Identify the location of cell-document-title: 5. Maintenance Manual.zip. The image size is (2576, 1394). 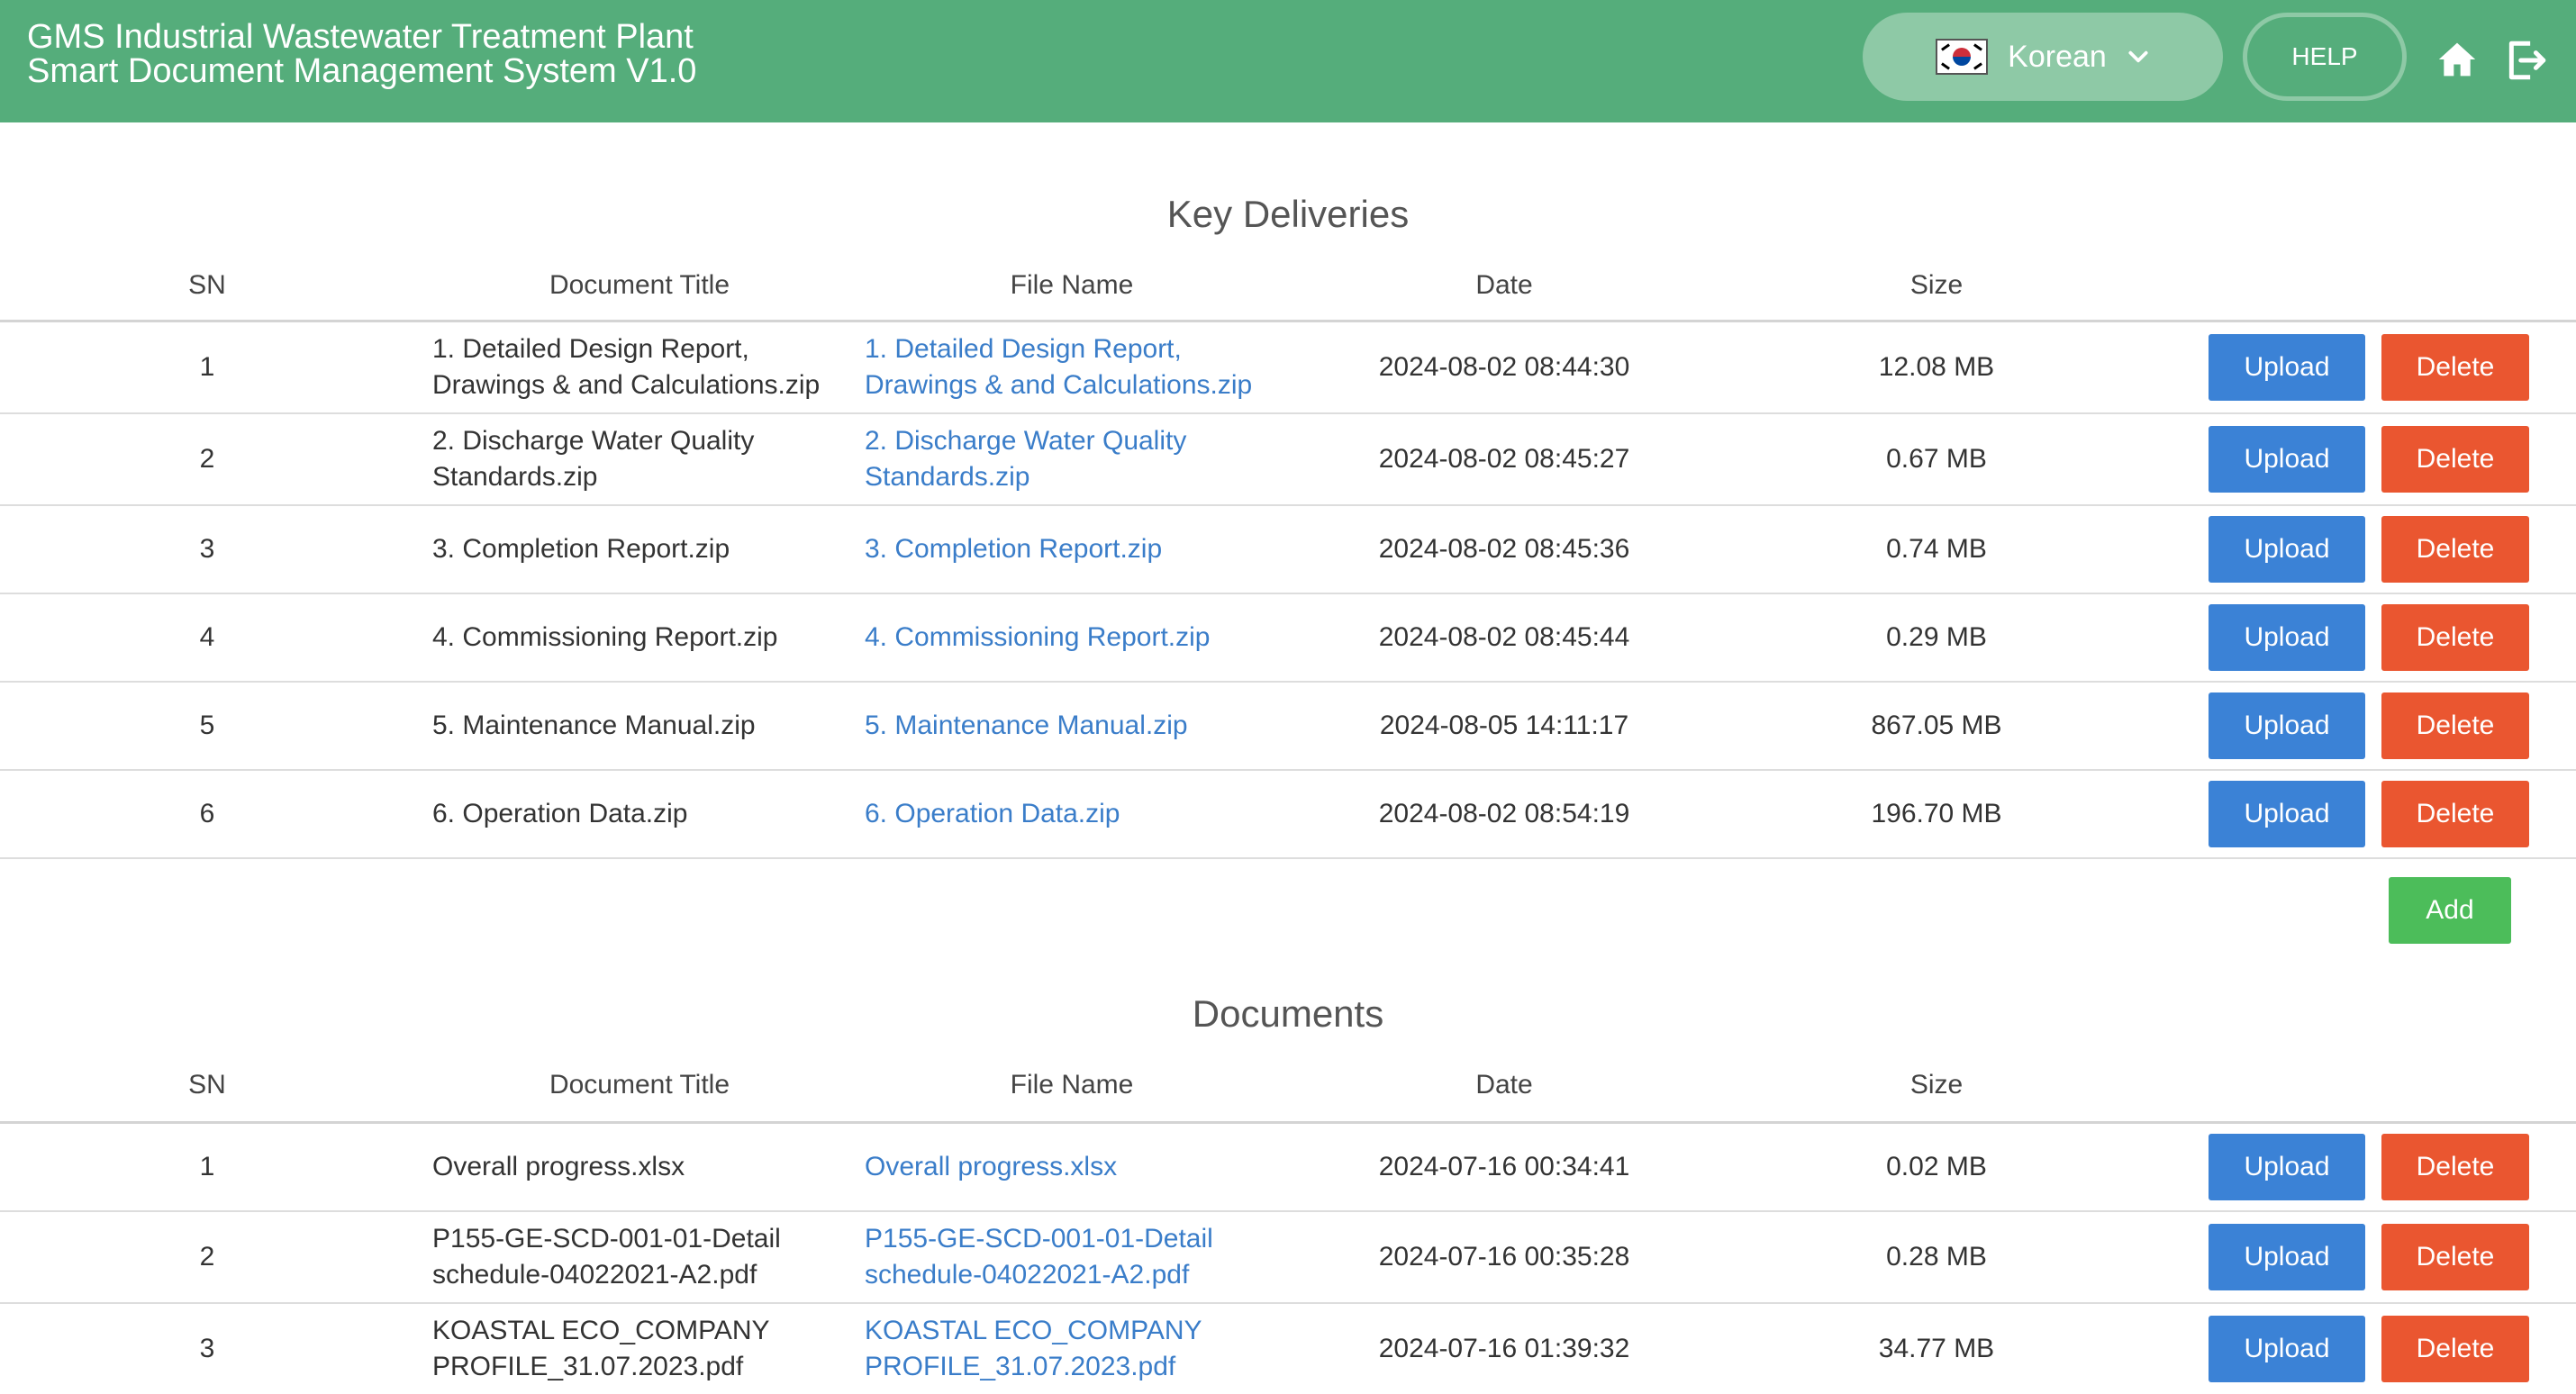
(594, 725).